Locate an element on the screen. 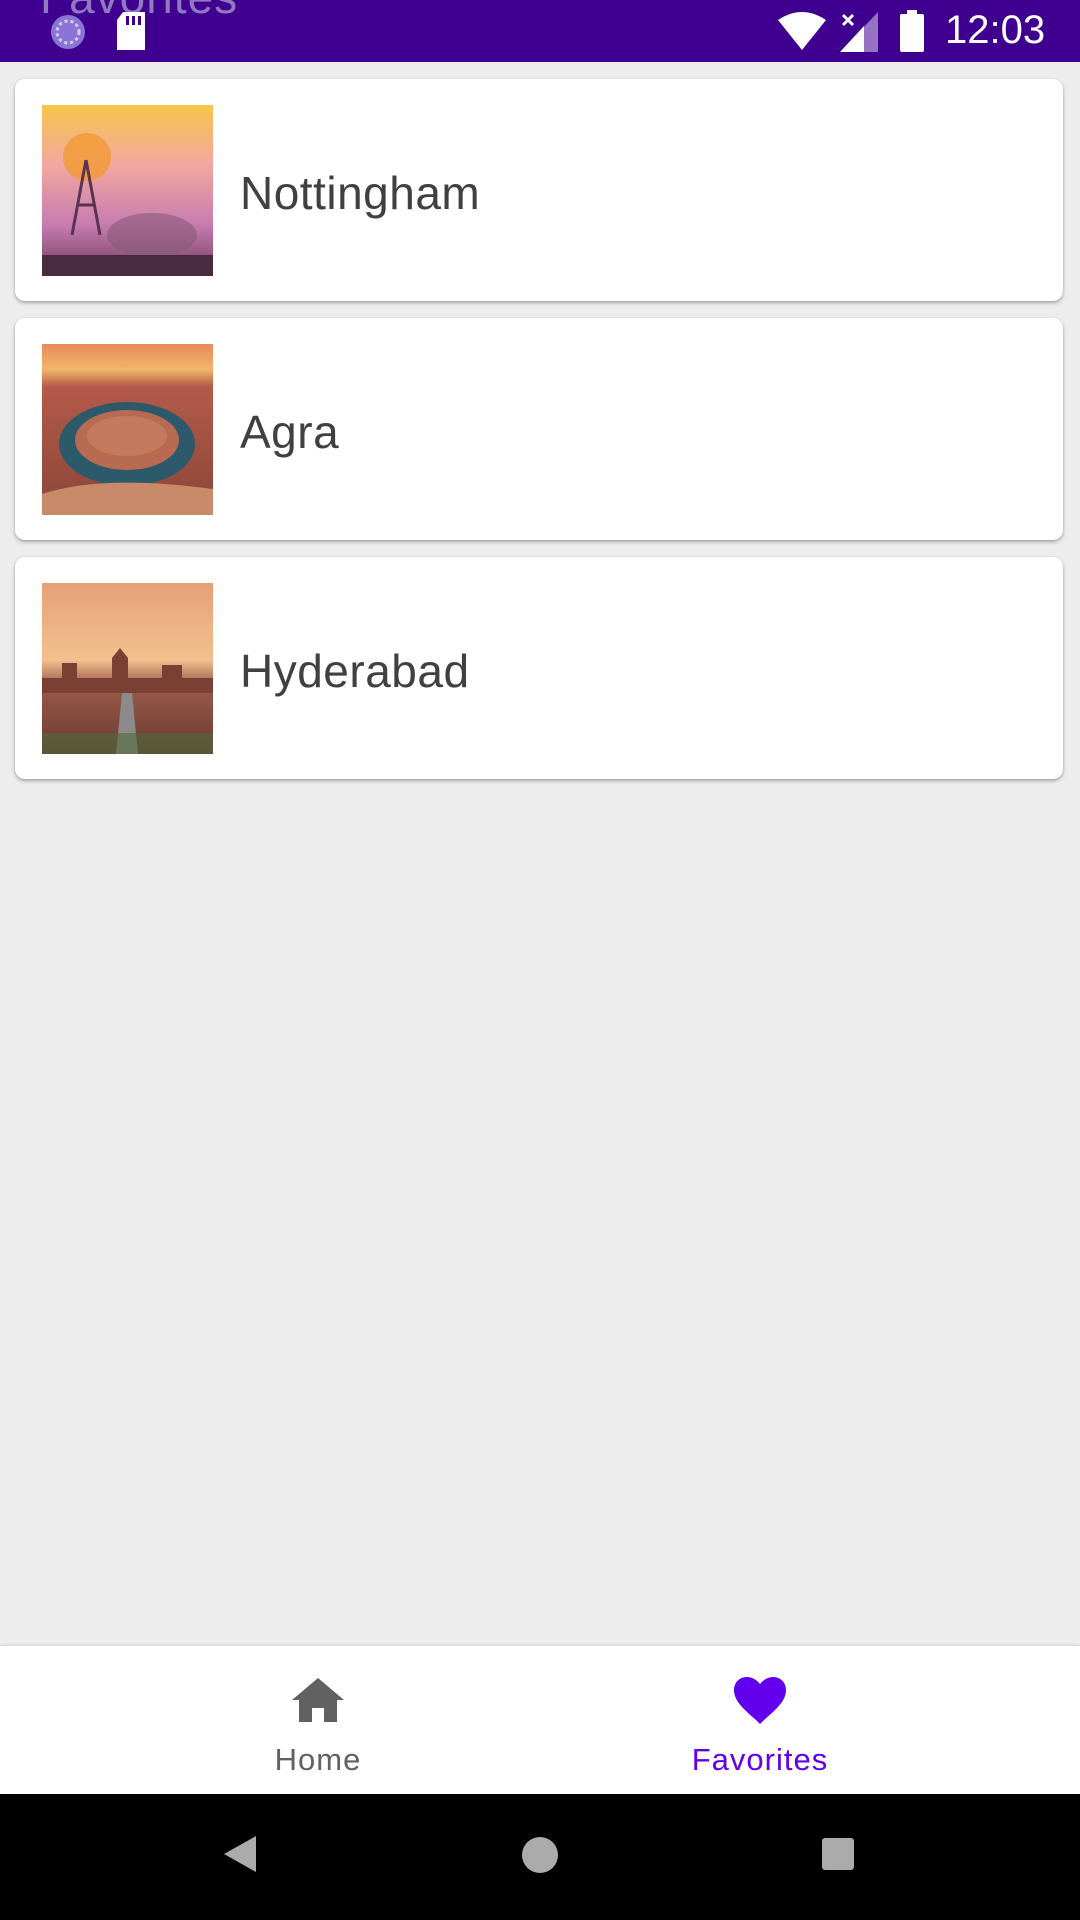 Image resolution: width=1080 pixels, height=1920 pixels. signal-icon is located at coordinates (859, 32).